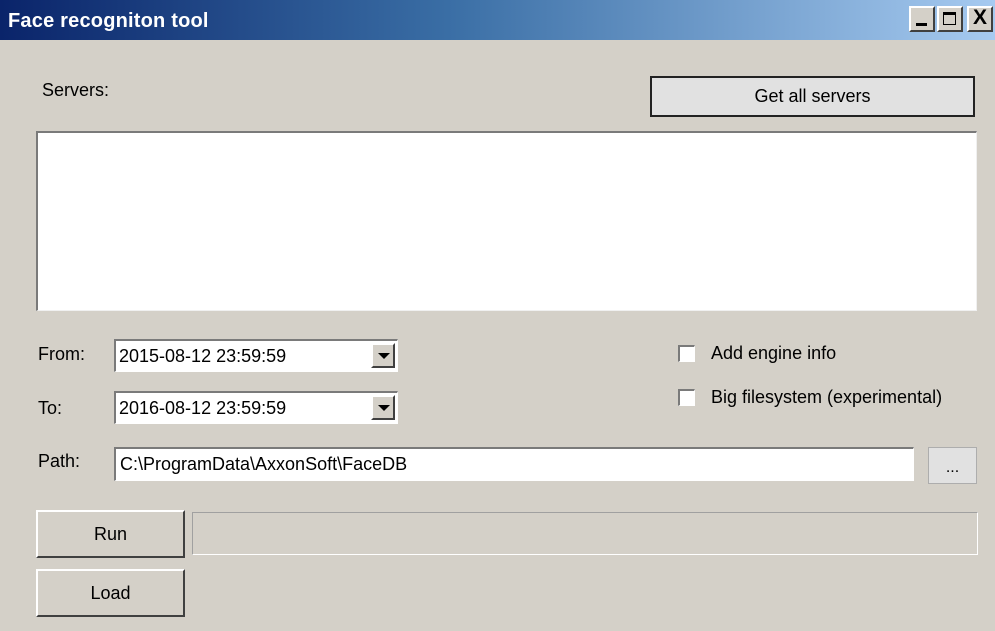  What do you see at coordinates (585, 533) in the screenshot?
I see `progress-bar` at bounding box center [585, 533].